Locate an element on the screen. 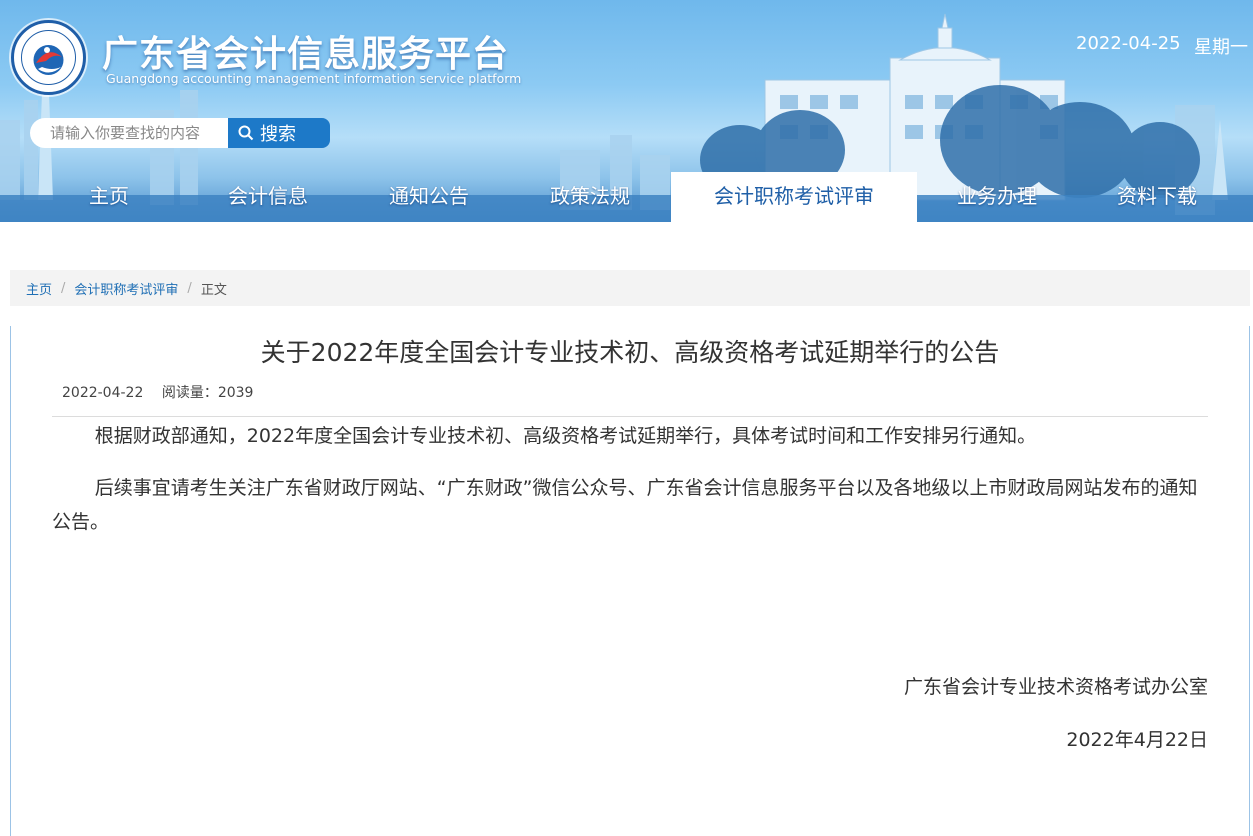  nav-item-accounting-info: 会计信息 is located at coordinates (268, 197).